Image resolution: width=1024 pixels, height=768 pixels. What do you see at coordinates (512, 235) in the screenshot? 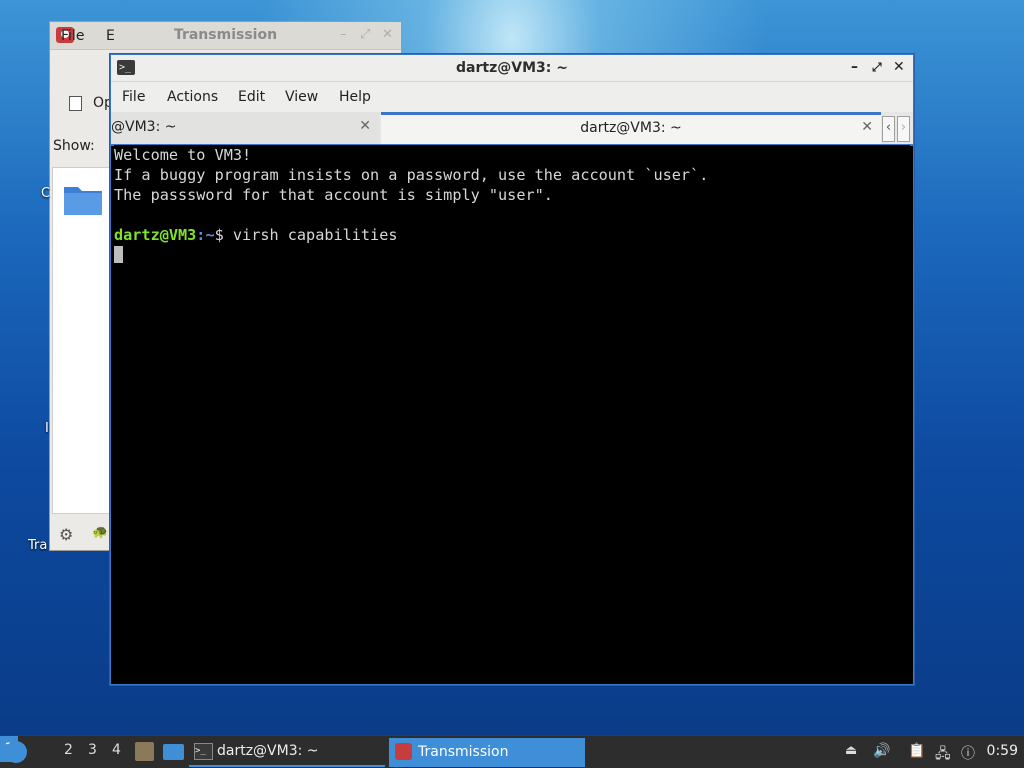
I see `terminal-prompt-line: dartz@VM3:~$ virsh capabilities` at bounding box center [512, 235].